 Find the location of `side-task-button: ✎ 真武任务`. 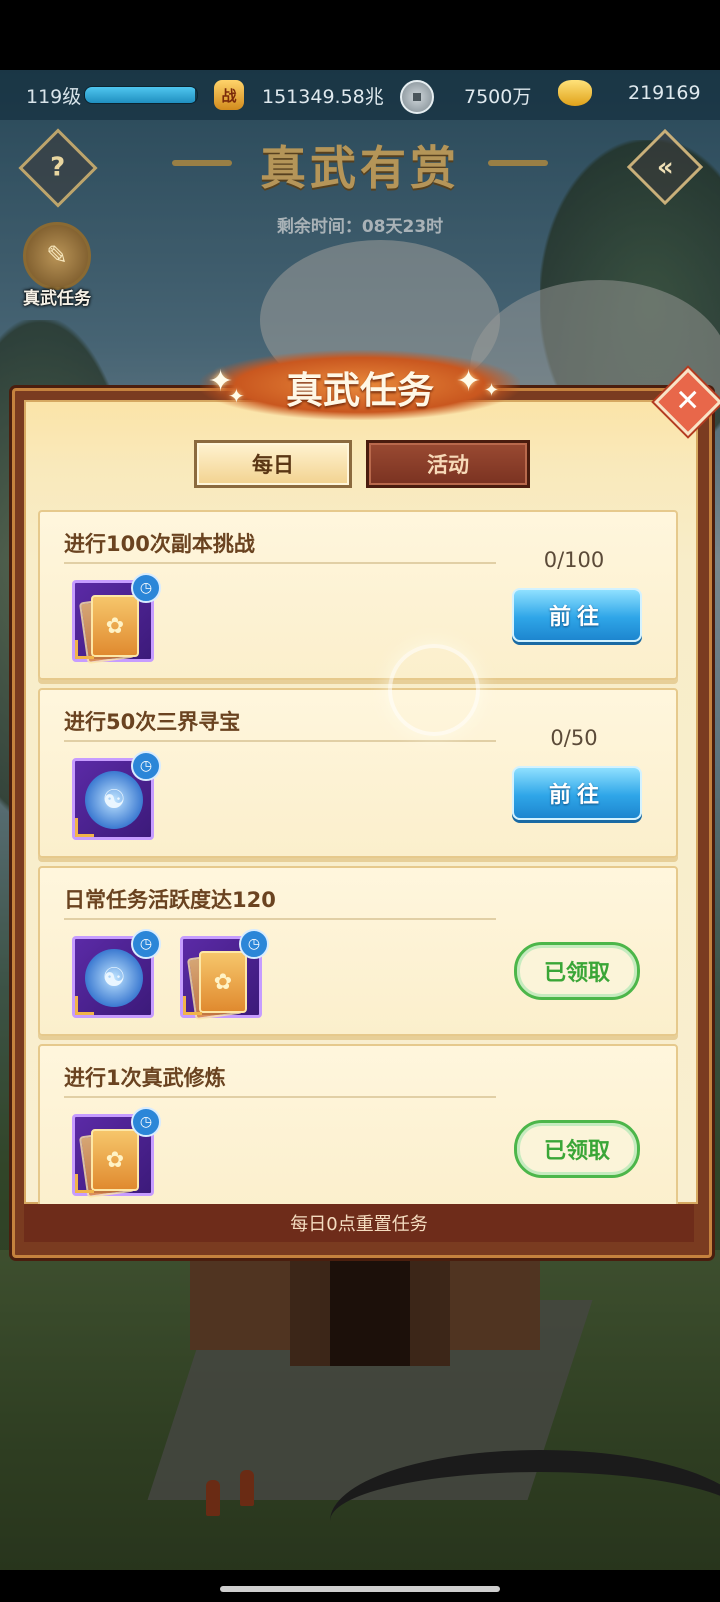

side-task-button: ✎ 真武任务 is located at coordinates (57, 265).